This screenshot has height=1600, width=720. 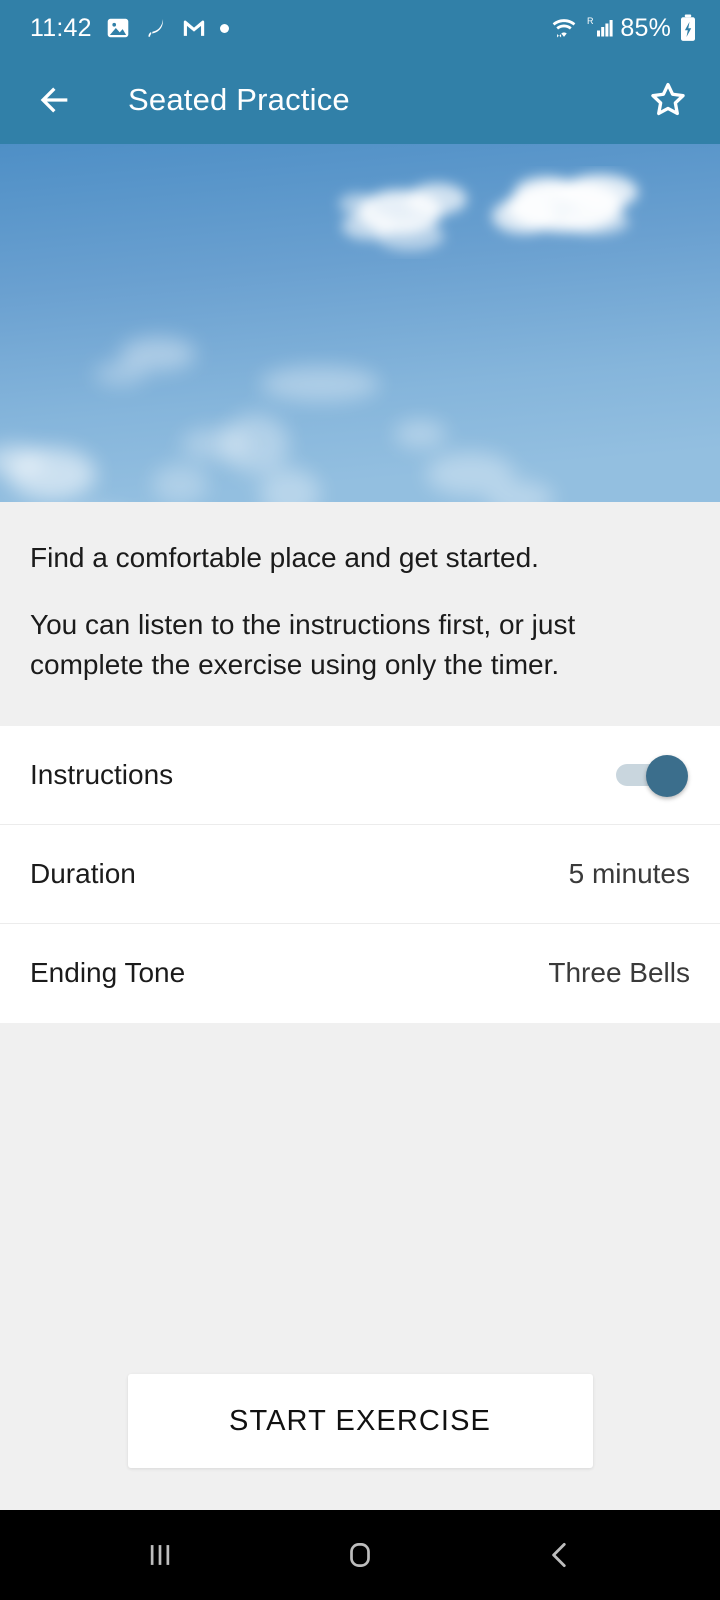 What do you see at coordinates (564, 28) in the screenshot?
I see `wifi-icon` at bounding box center [564, 28].